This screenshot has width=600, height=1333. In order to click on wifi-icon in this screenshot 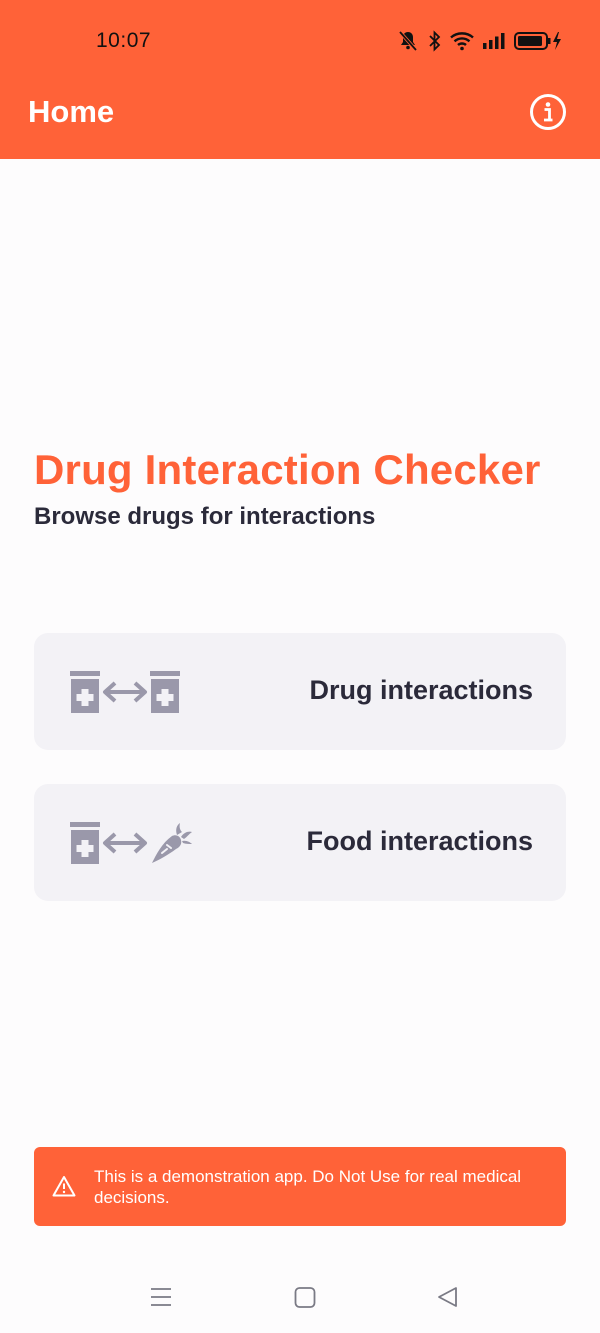, I will do `click(462, 41)`.